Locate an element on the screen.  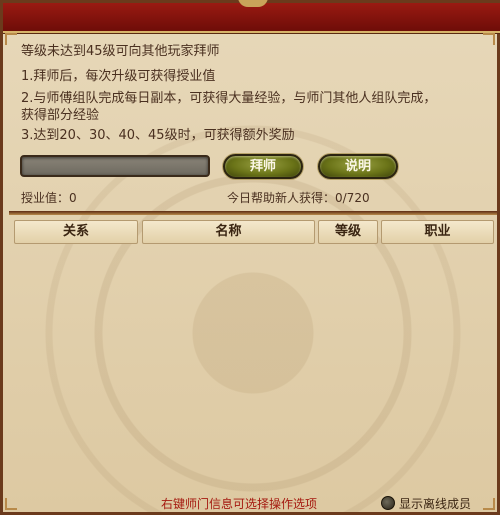
mentor-name-input is located at coordinates (115, 166).